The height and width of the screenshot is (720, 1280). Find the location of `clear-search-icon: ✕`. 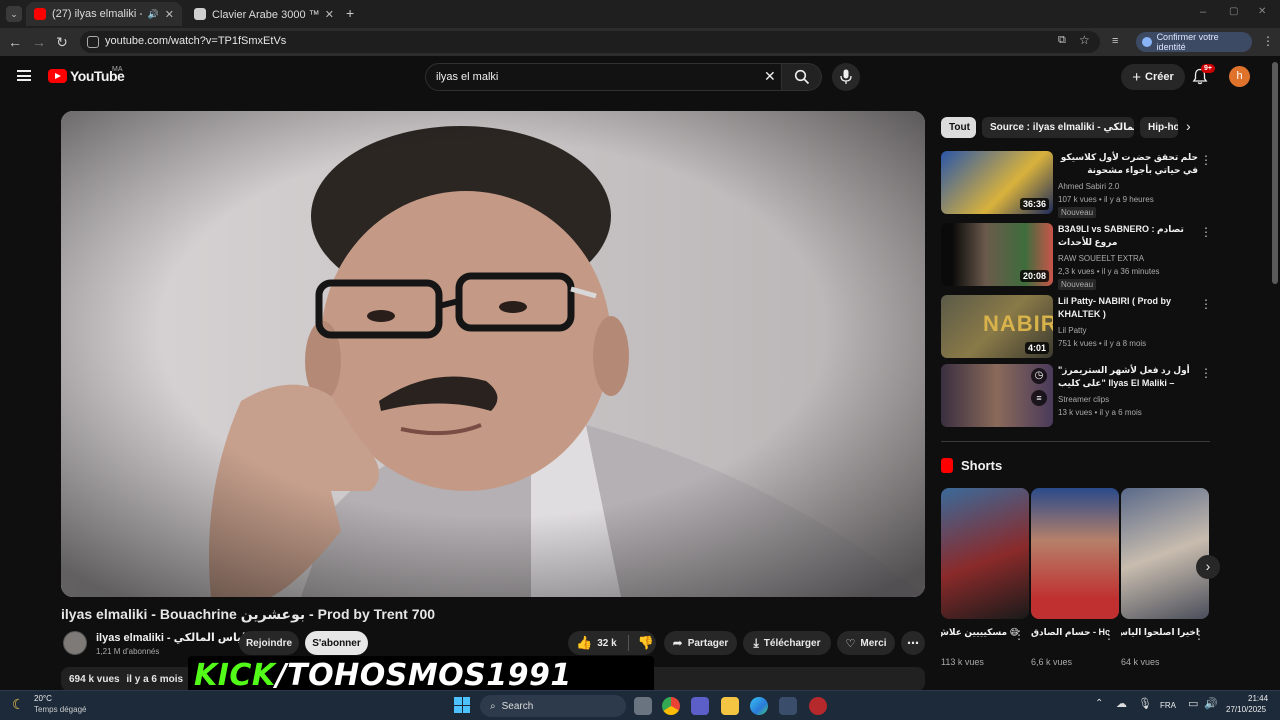

clear-search-icon: ✕ is located at coordinates (770, 76).